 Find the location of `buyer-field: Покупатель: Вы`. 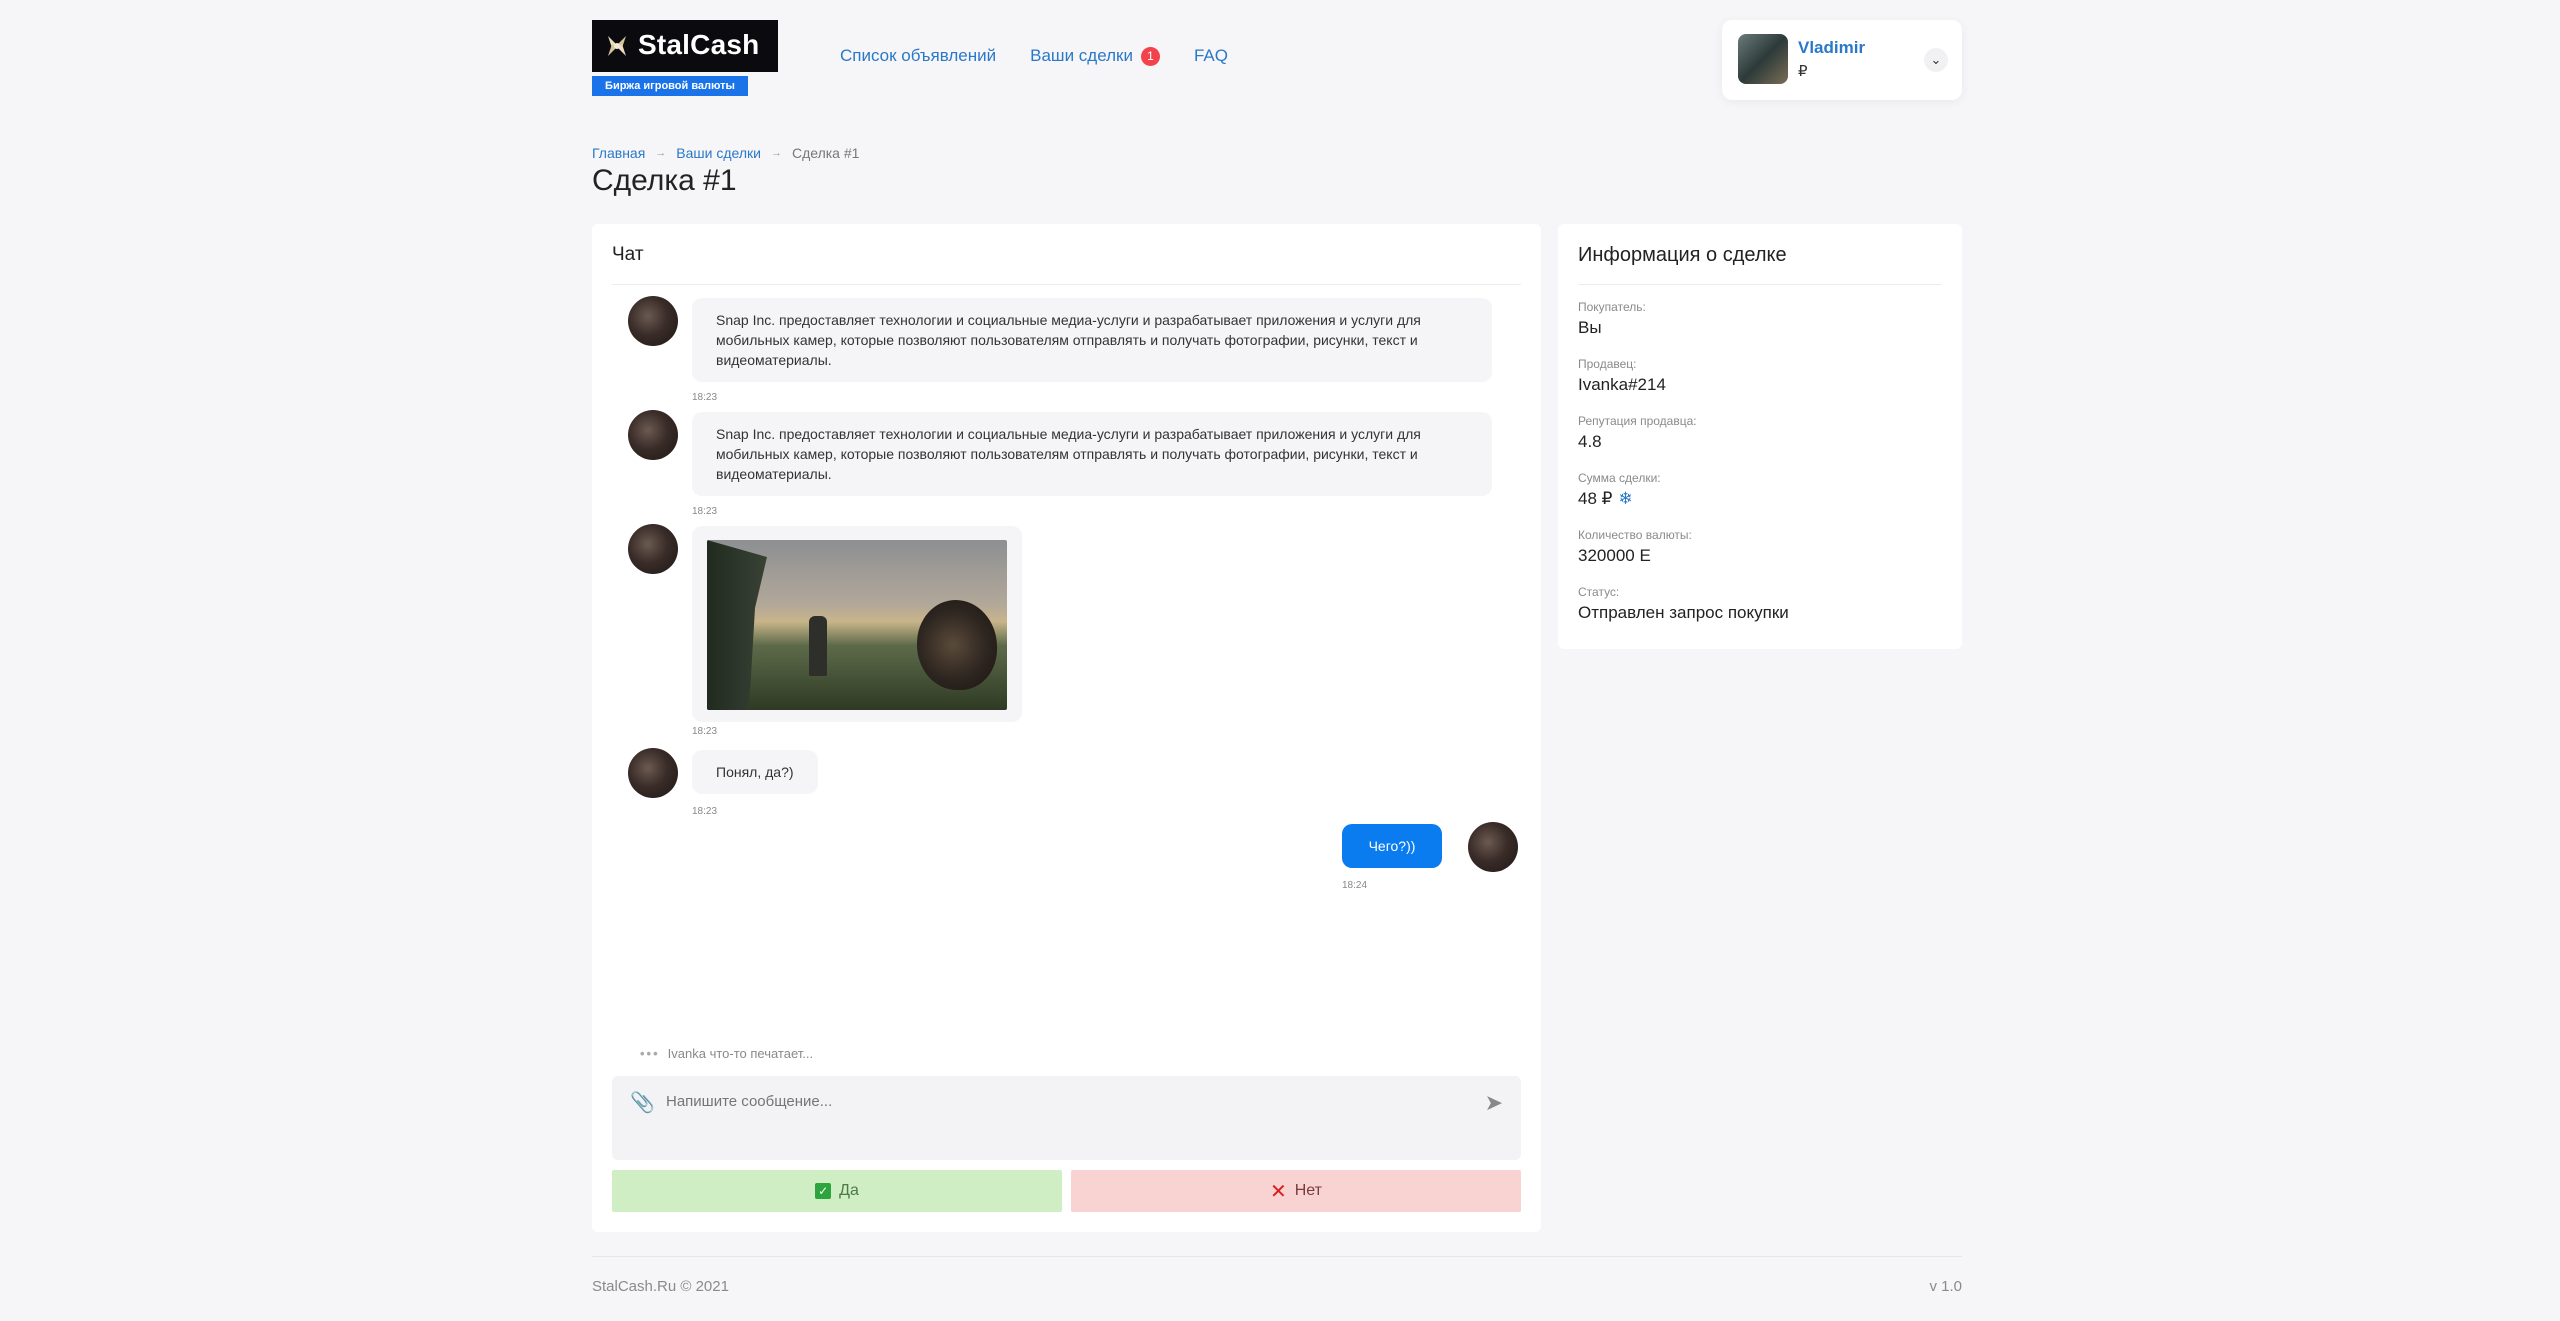

buyer-field: Покупатель: Вы is located at coordinates (1612, 319).